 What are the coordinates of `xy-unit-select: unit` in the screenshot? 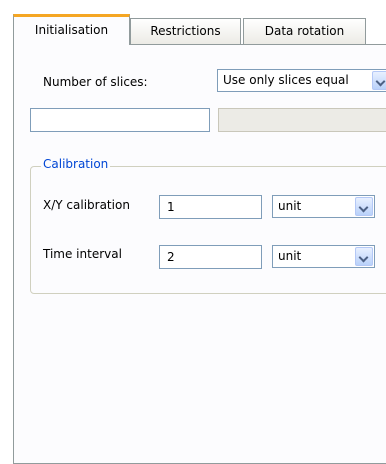 It's located at (323, 206).